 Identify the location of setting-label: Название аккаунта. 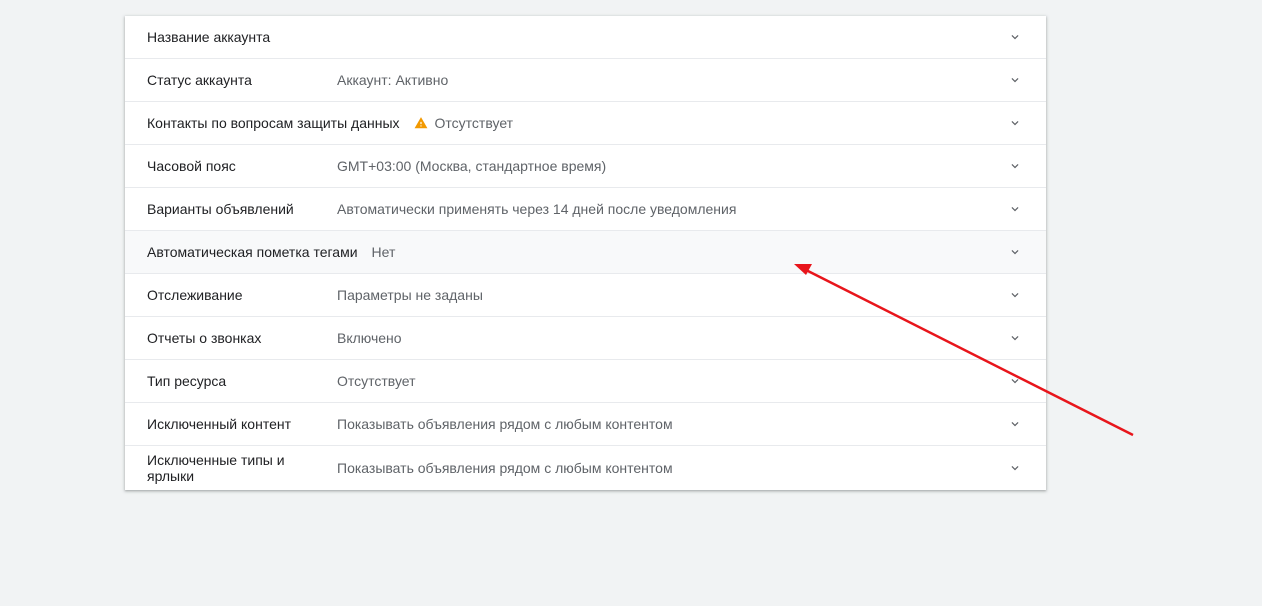
(209, 37).